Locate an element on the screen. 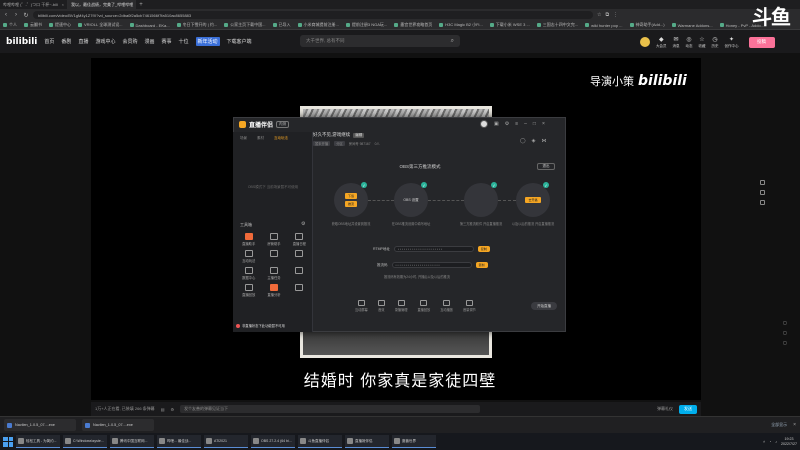 This screenshot has height=450, width=800. extension-icon: ⧉ is located at coordinates (607, 15).